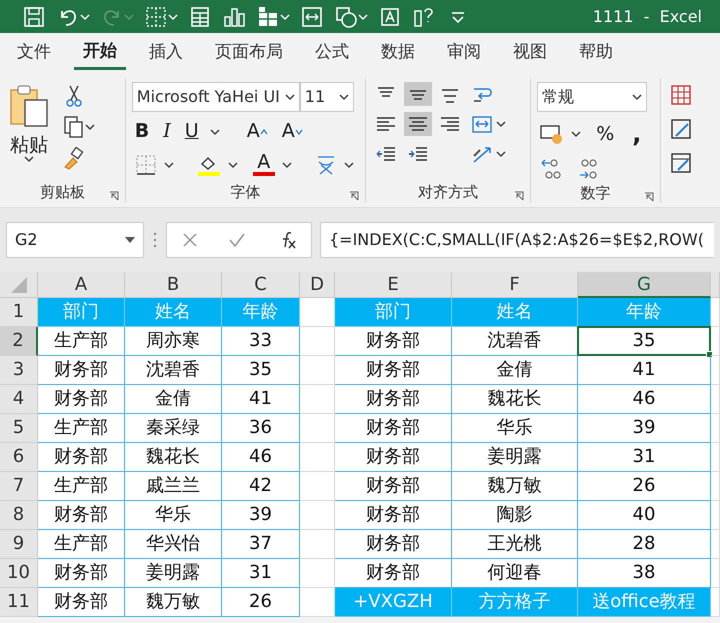 The image size is (720, 623). Describe the element at coordinates (130, 240) in the screenshot. I see `dropdown-icon` at that location.